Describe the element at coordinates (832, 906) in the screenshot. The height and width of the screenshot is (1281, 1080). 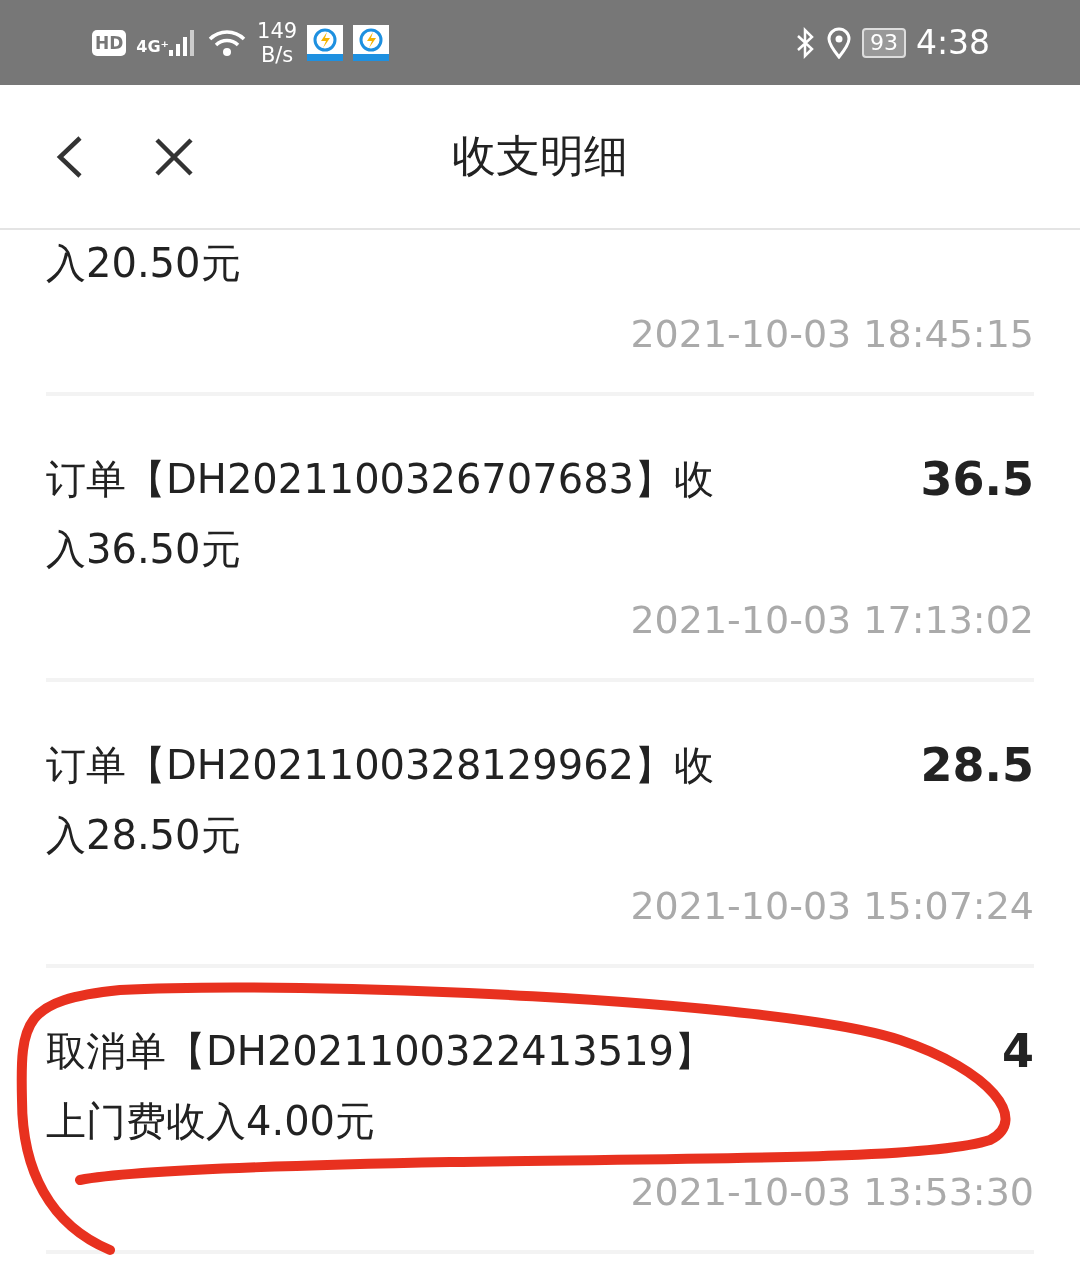
I see `transaction-time: 2021-10-03 15:07:24` at that location.